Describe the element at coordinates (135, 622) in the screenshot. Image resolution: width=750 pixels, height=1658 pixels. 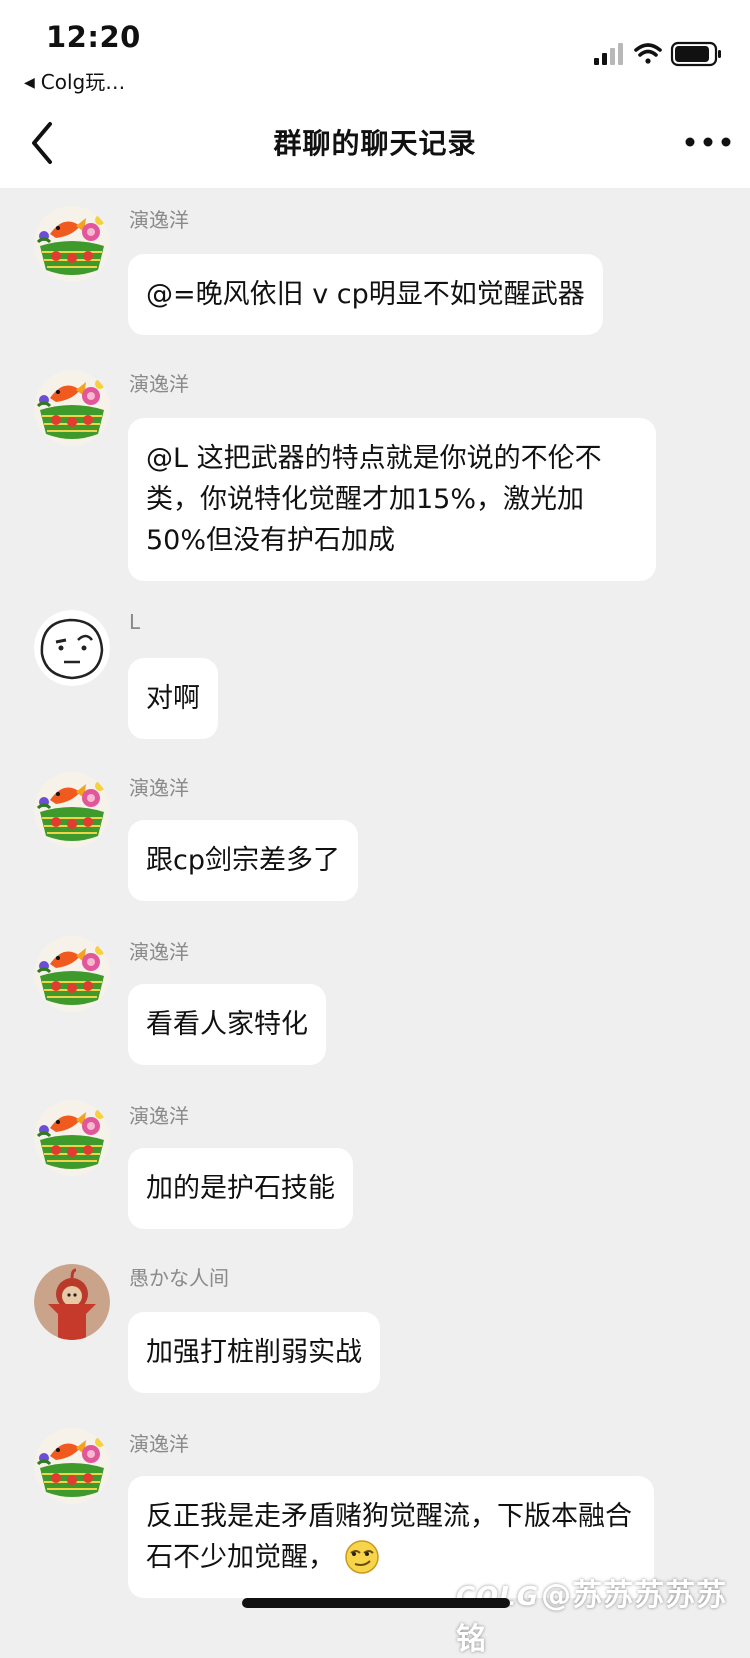
I see `sender-name: L` at that location.